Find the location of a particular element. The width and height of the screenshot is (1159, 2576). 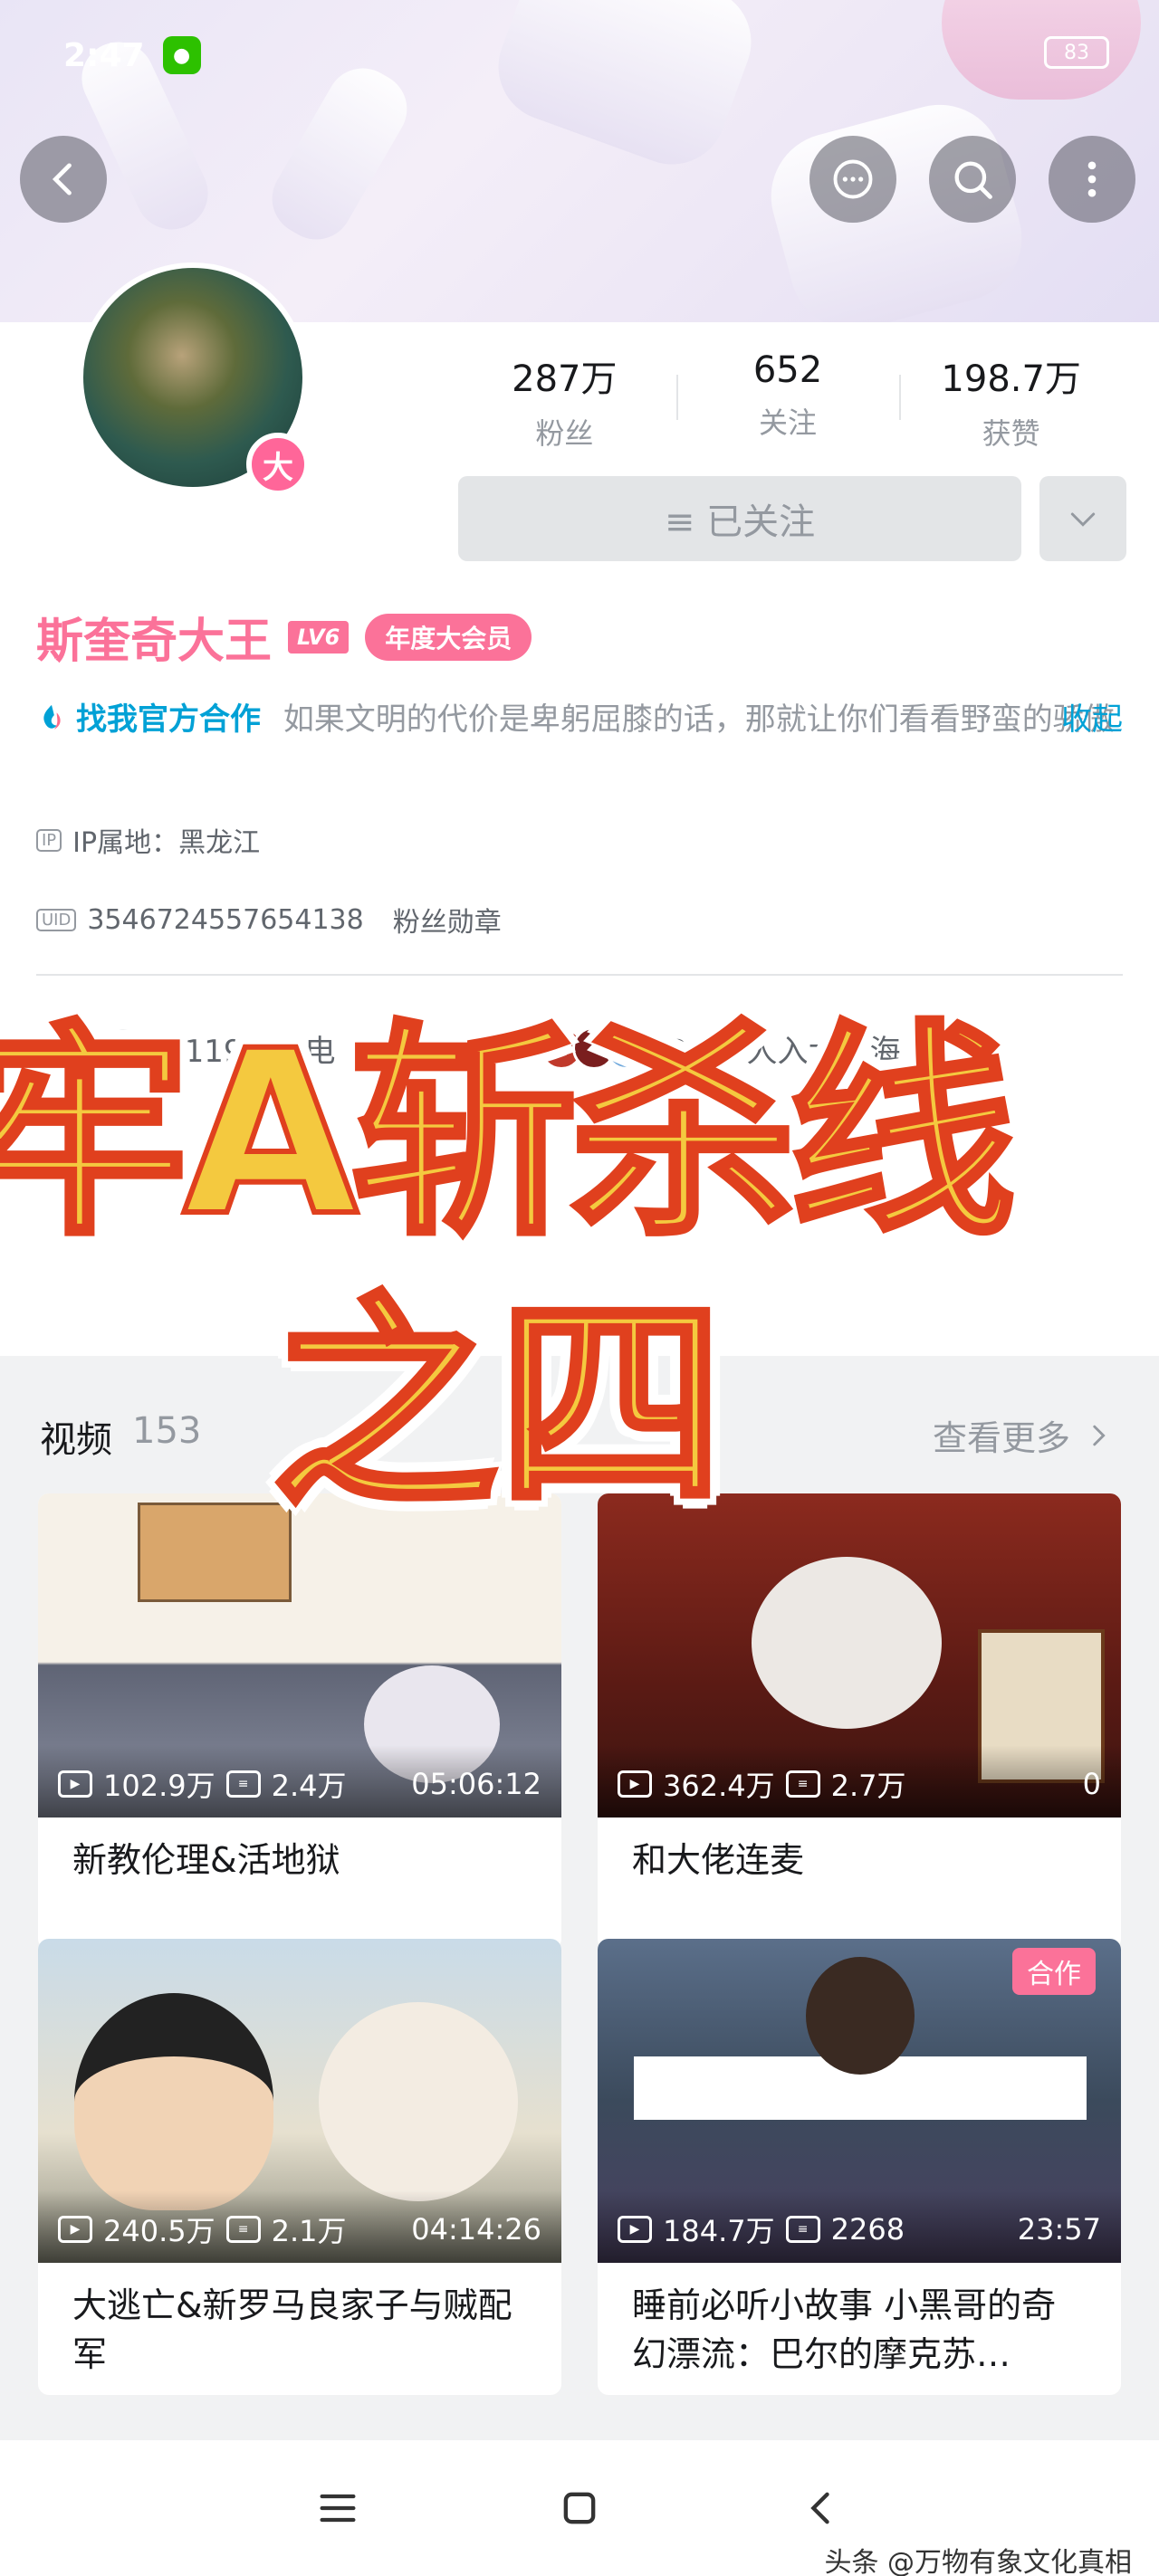

chevron-right-icon is located at coordinates (1099, 1435).